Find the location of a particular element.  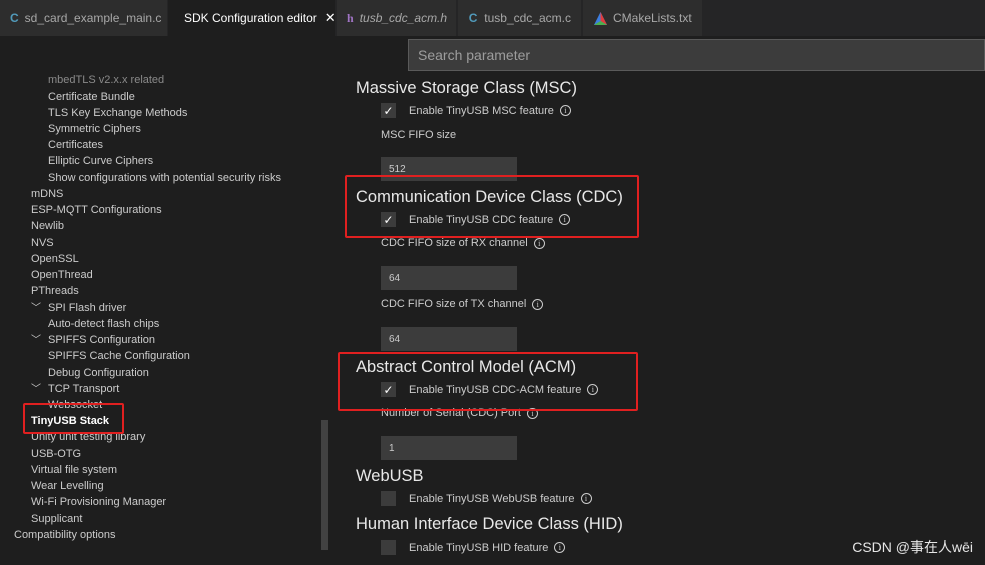

tree-item: Unity unit testing library is located at coordinates (88, 437).